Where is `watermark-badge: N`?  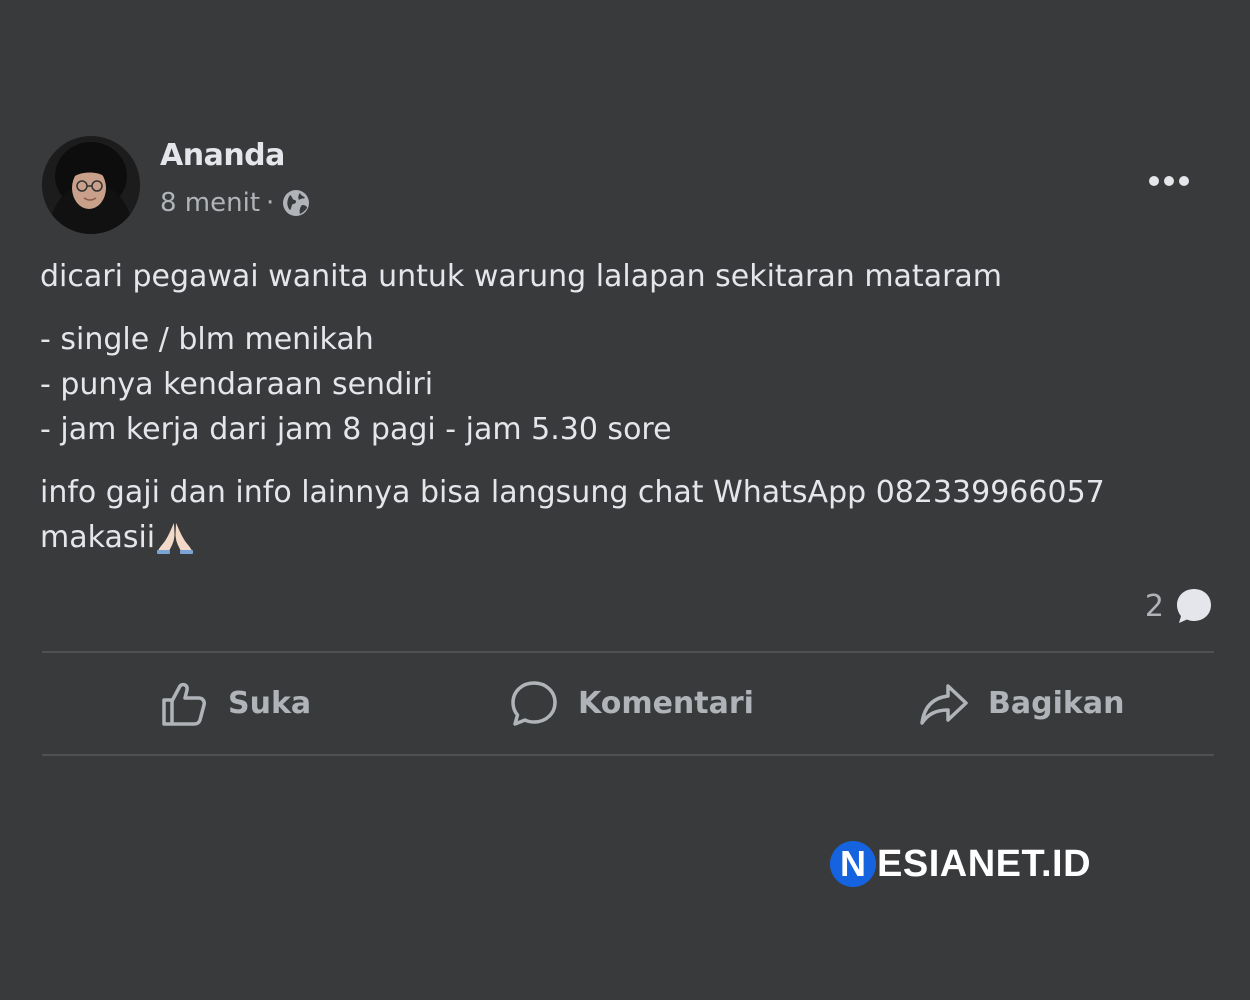
watermark-badge: N is located at coordinates (853, 864).